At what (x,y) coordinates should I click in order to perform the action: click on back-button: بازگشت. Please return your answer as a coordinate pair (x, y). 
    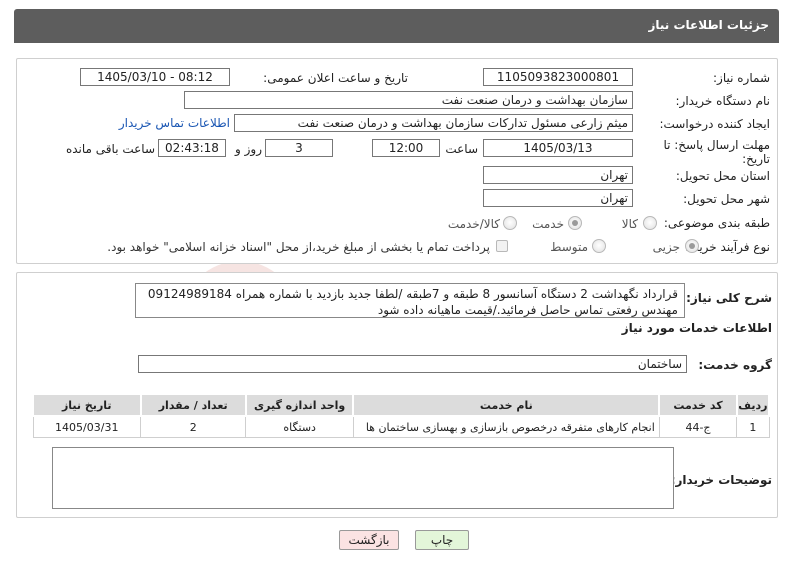
    Looking at the image, I should click on (369, 540).